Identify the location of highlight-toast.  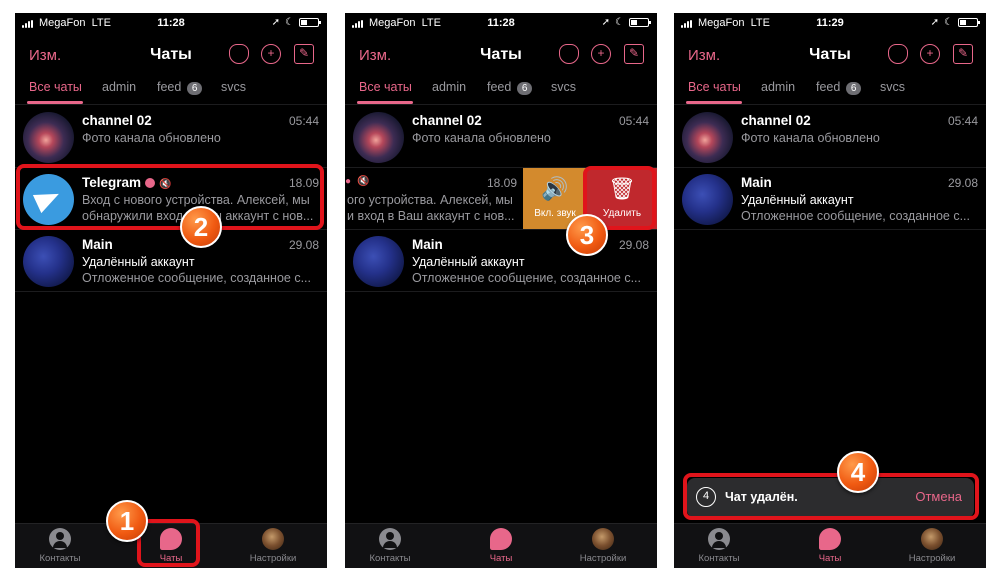
(831, 496).